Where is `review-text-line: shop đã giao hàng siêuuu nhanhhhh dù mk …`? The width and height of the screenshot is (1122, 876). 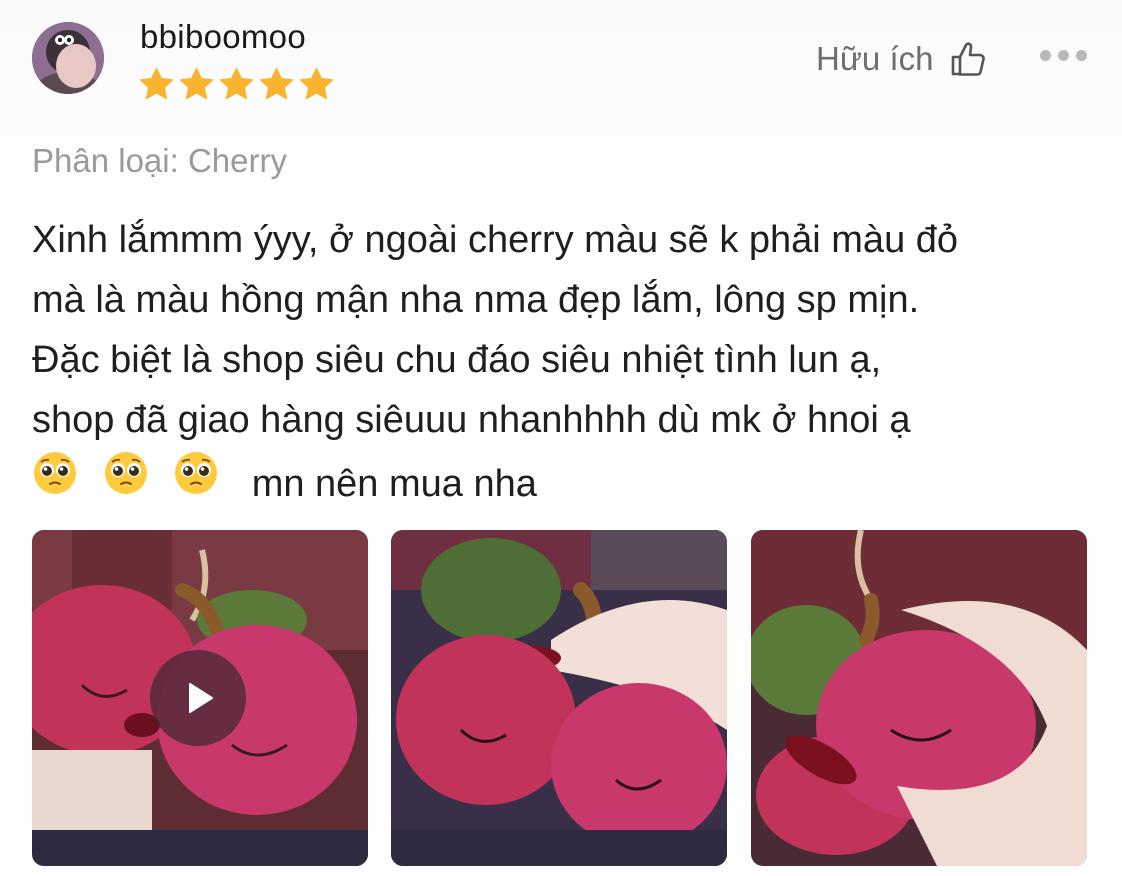 review-text-line: shop đã giao hàng siêuuu nhanhhhh dù mk … is located at coordinates (471, 420).